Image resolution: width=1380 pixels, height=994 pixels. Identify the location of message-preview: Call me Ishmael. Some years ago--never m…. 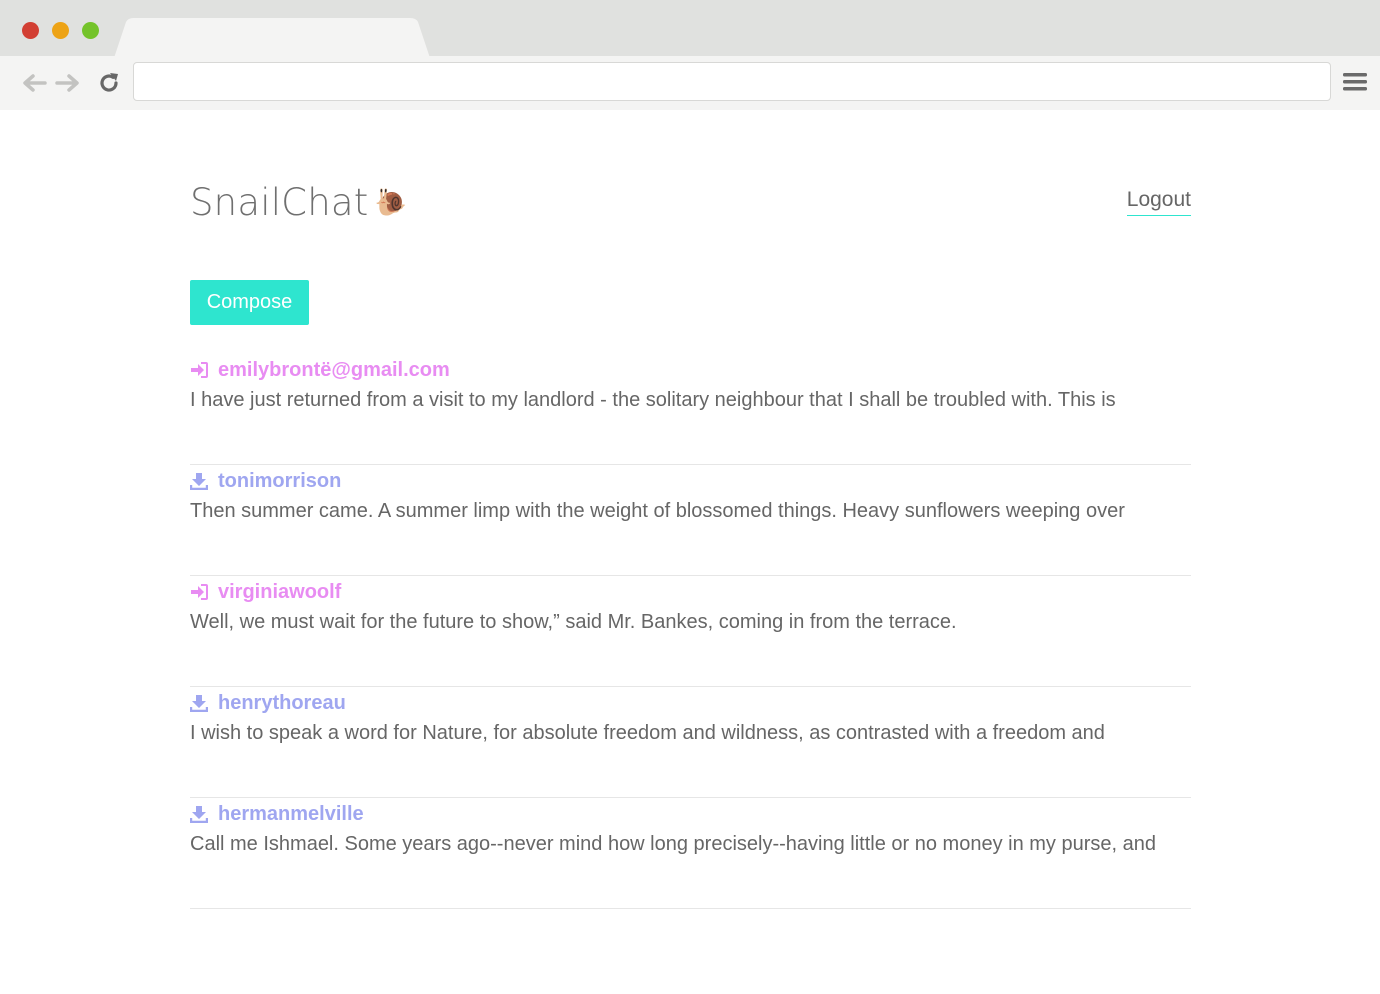
(673, 844).